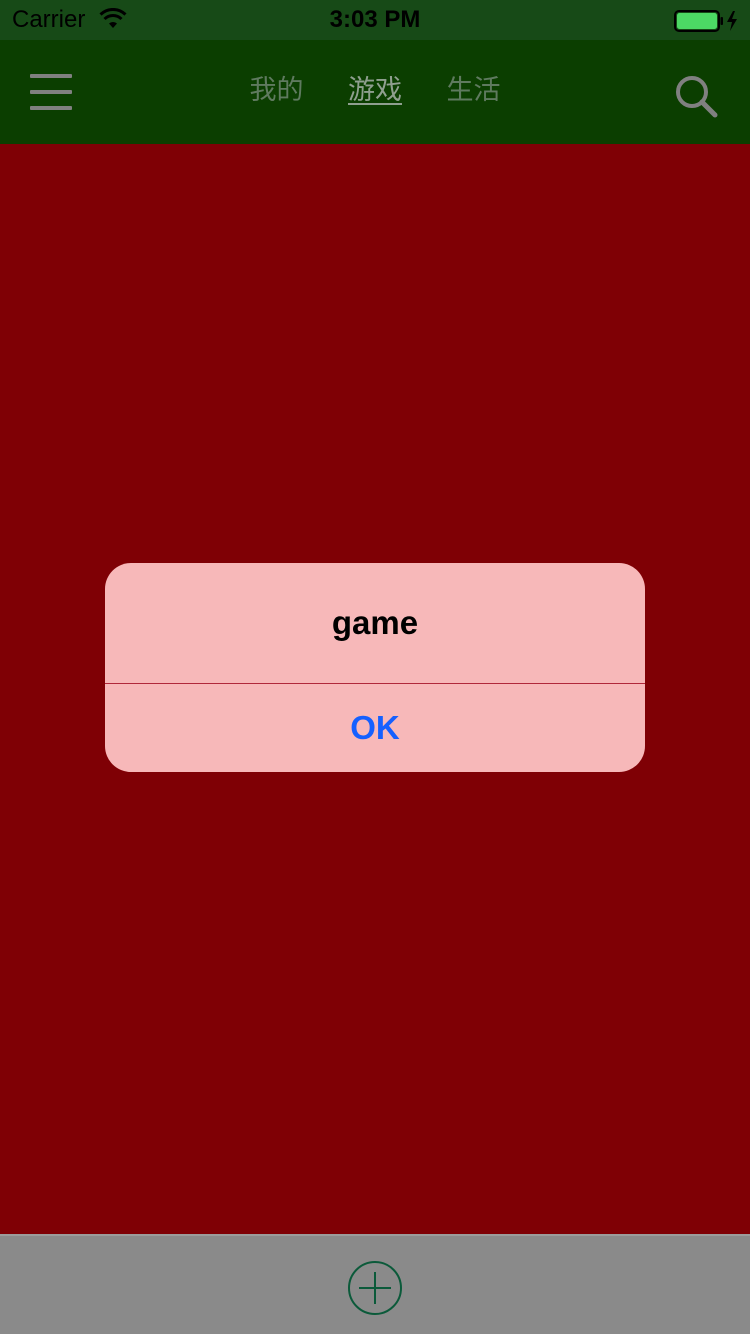 This screenshot has height=1334, width=750. I want to click on alert-dialog: game OK, so click(375, 667).